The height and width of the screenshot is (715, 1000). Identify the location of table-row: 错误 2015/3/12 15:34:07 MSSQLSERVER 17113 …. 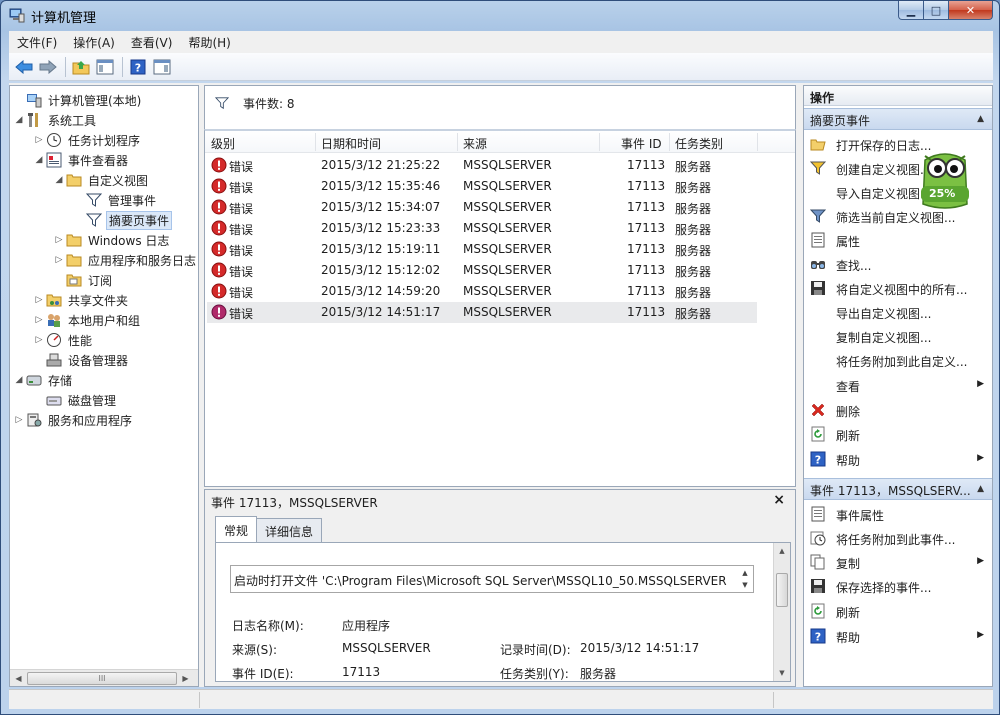
(482, 207).